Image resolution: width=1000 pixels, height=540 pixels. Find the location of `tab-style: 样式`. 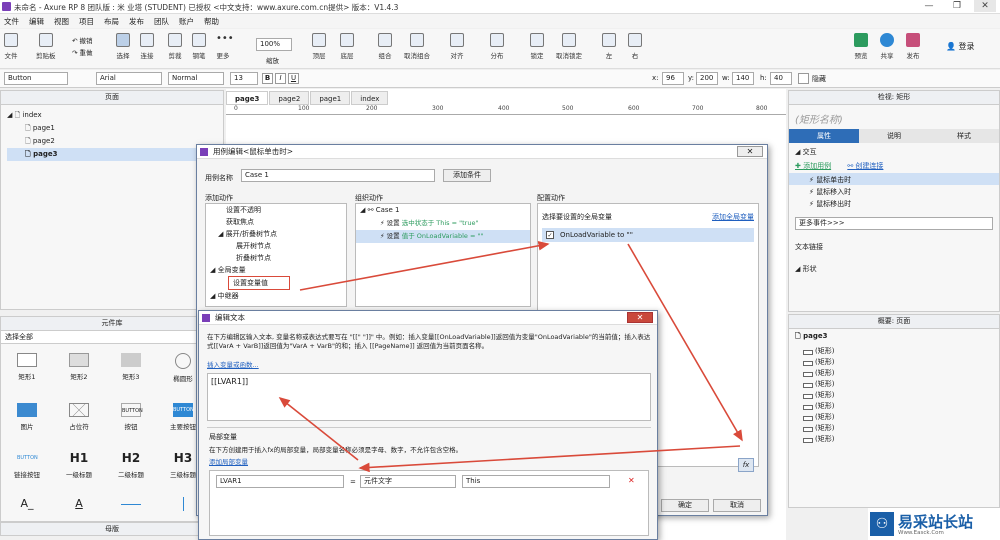

tab-style: 样式 is located at coordinates (964, 136).